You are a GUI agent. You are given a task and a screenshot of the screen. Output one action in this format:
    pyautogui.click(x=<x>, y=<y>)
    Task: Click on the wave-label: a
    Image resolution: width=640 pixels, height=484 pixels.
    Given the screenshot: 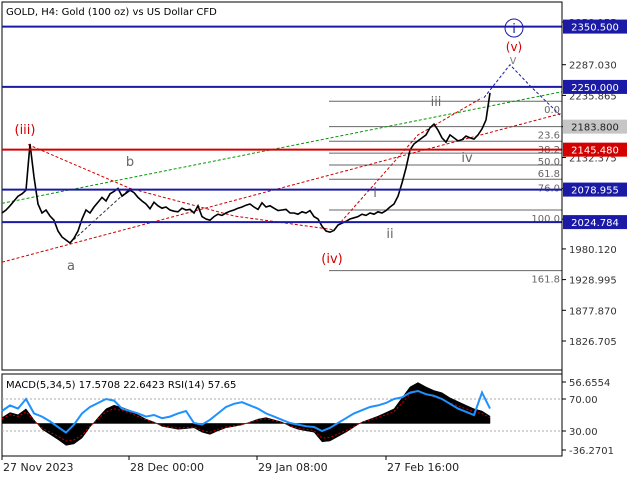 What is the action you would take?
    pyautogui.click(x=71, y=266)
    